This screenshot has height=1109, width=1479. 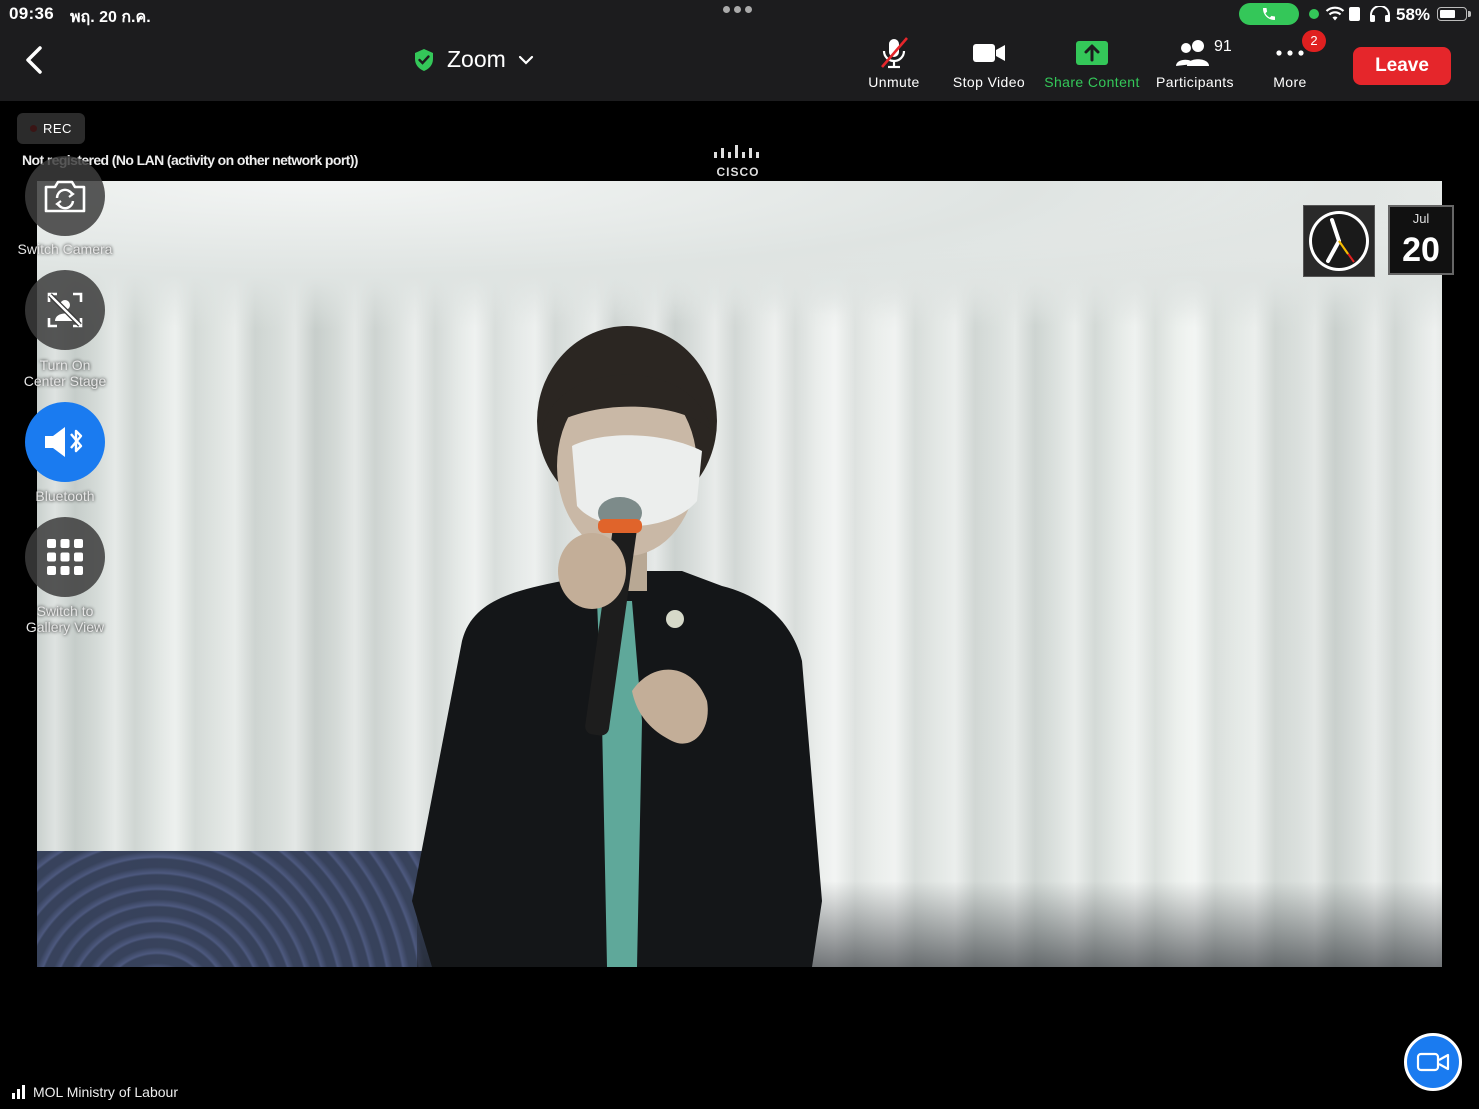 What do you see at coordinates (525, 60) in the screenshot?
I see `chevron-down-icon` at bounding box center [525, 60].